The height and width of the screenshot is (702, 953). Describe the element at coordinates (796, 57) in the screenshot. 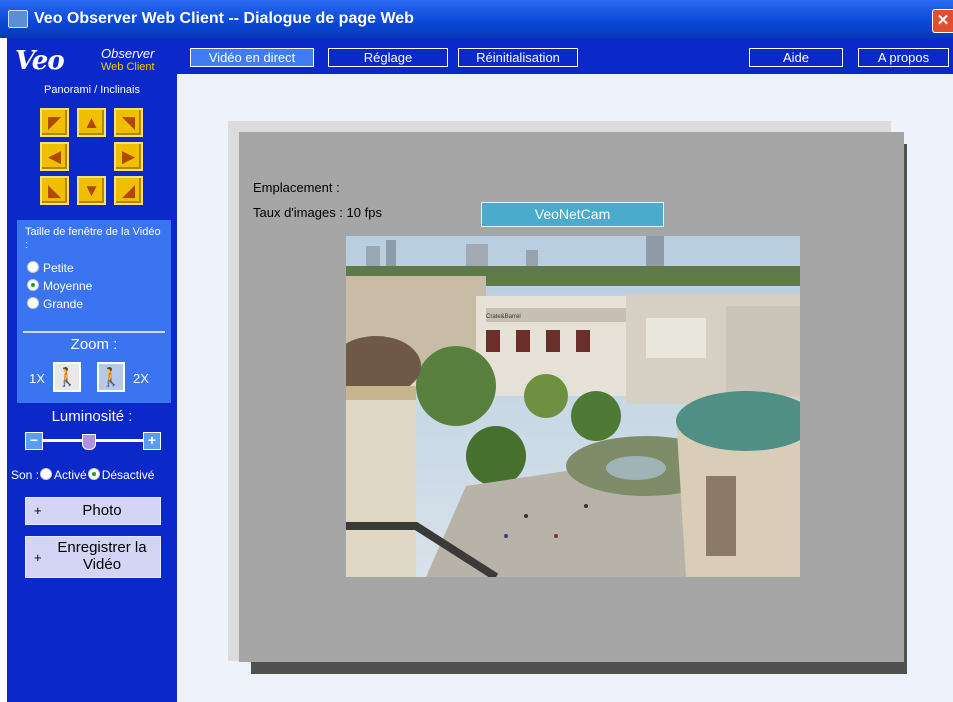

I see `help-button: Aide` at that location.